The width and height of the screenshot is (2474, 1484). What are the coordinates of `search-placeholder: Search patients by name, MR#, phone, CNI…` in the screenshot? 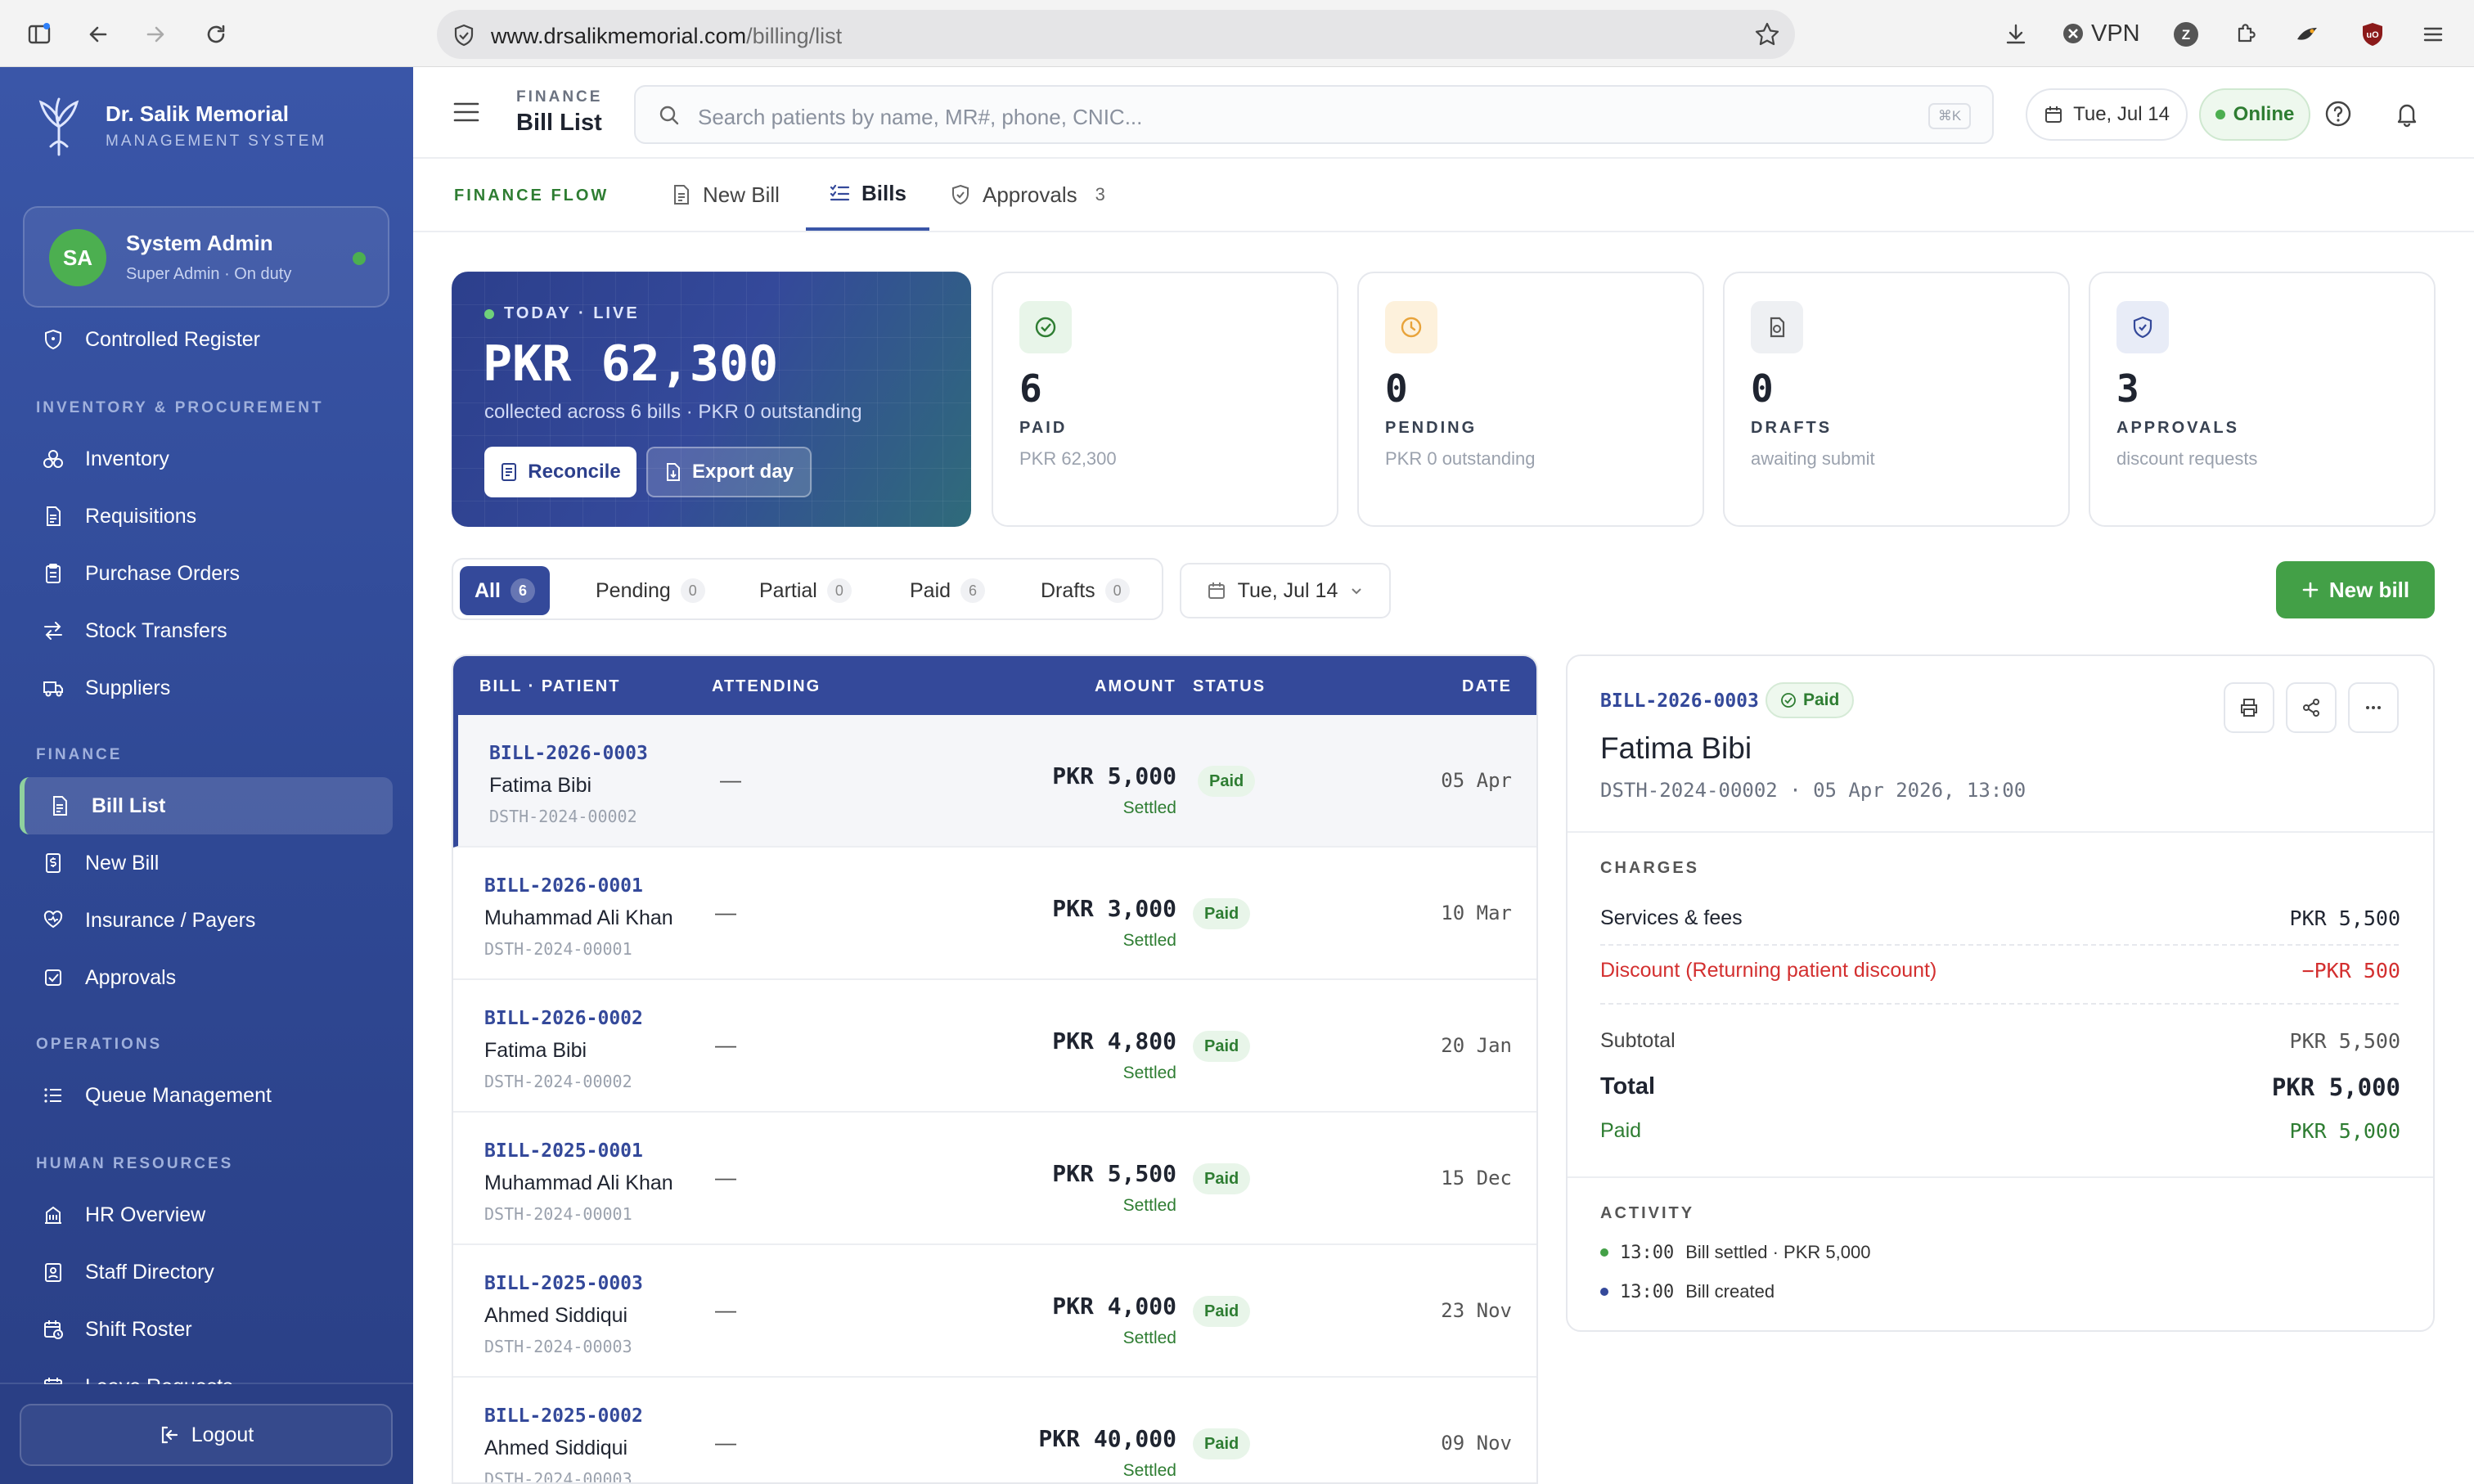 It's located at (920, 117).